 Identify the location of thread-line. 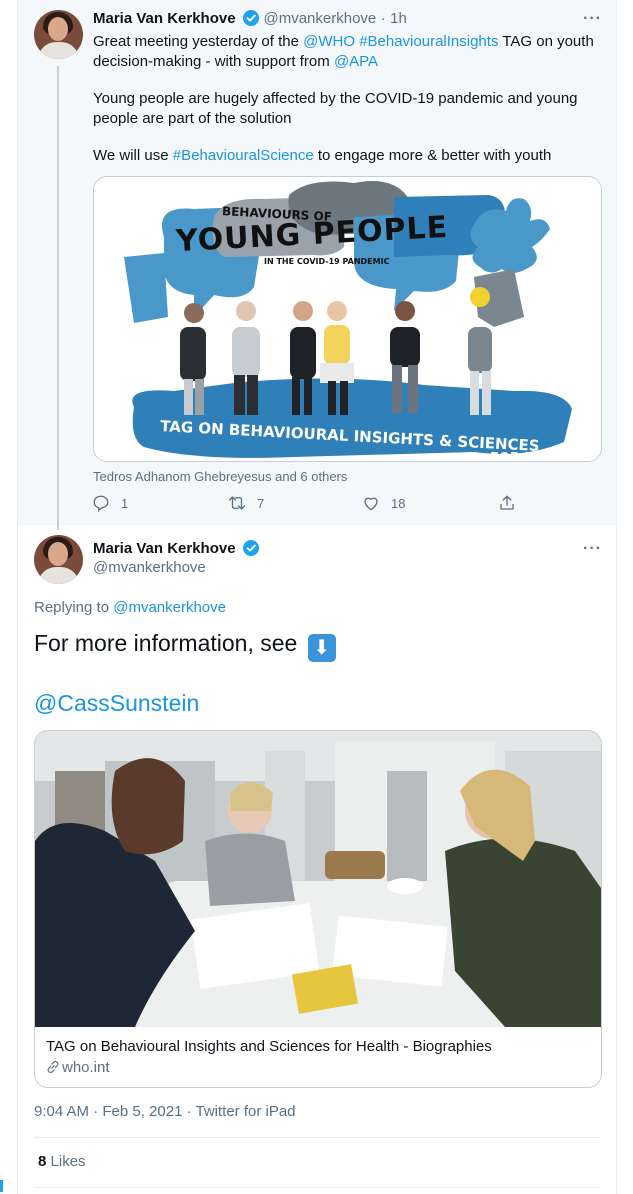
(58, 298).